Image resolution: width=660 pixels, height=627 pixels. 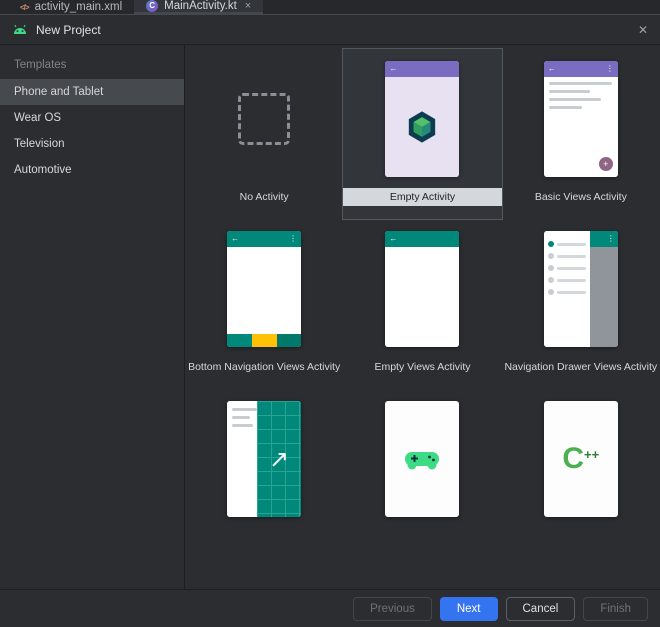 I want to click on jetpack-compose-logo-icon, so click(x=422, y=127).